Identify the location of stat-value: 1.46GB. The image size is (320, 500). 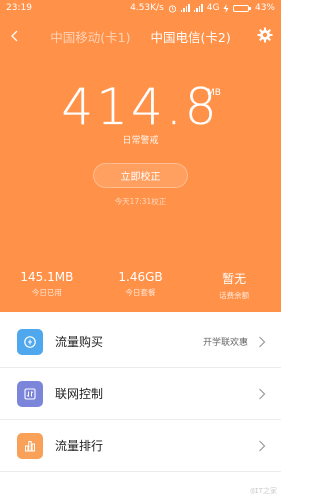
(140, 277).